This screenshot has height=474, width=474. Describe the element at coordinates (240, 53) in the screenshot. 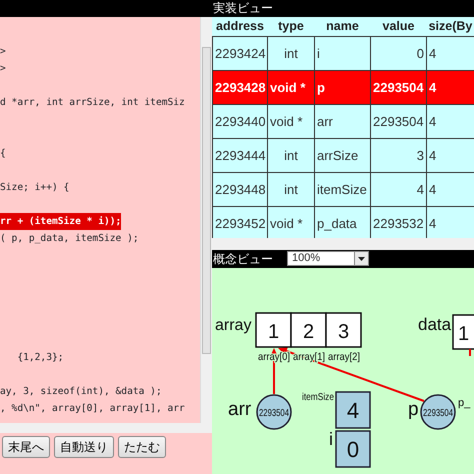

I see `table-cell: 2293424` at that location.